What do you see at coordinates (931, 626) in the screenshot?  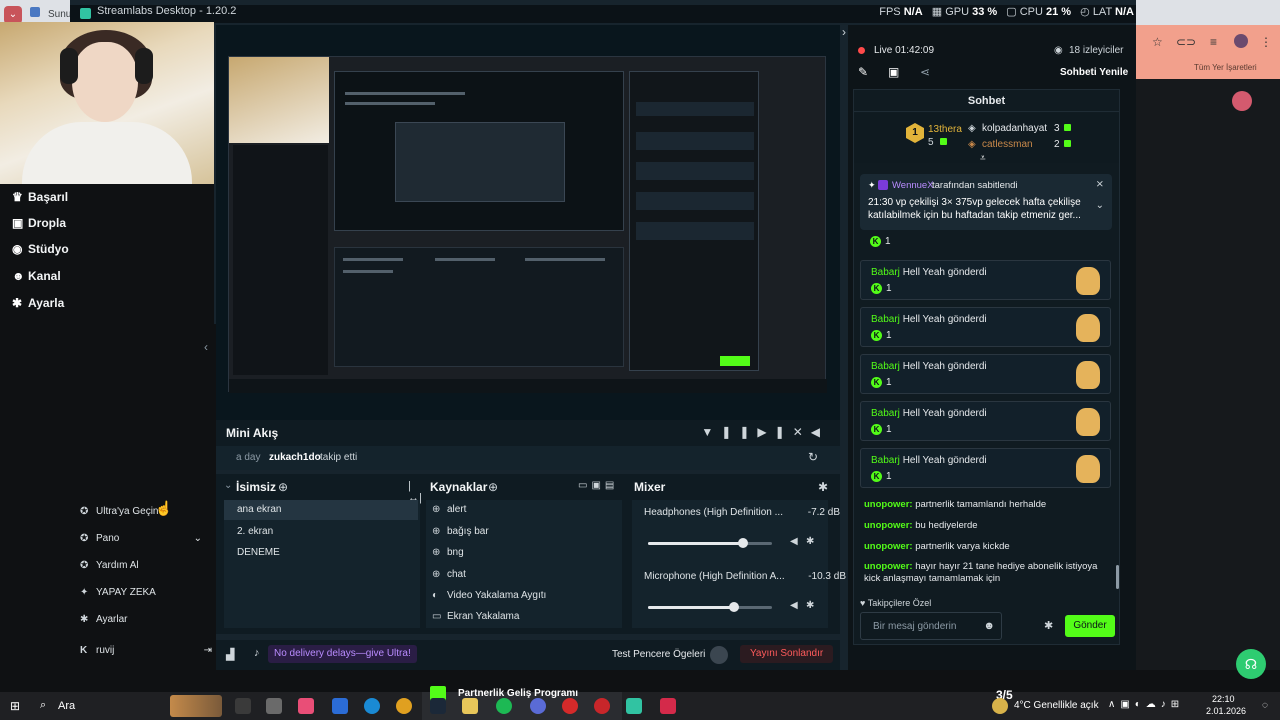 I see `chat-input: Bir mesaj gönderin ☻` at bounding box center [931, 626].